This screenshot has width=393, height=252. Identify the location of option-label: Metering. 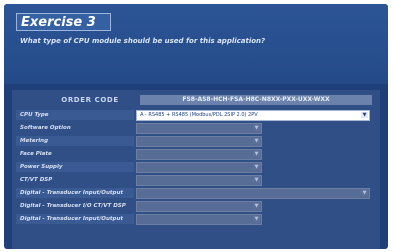
(75, 141).